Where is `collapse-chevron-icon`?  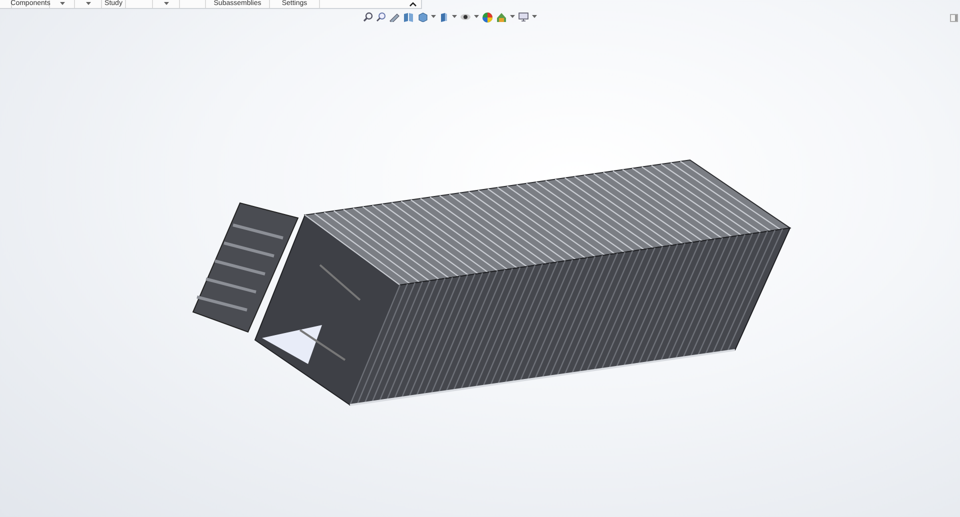
collapse-chevron-icon is located at coordinates (413, 4).